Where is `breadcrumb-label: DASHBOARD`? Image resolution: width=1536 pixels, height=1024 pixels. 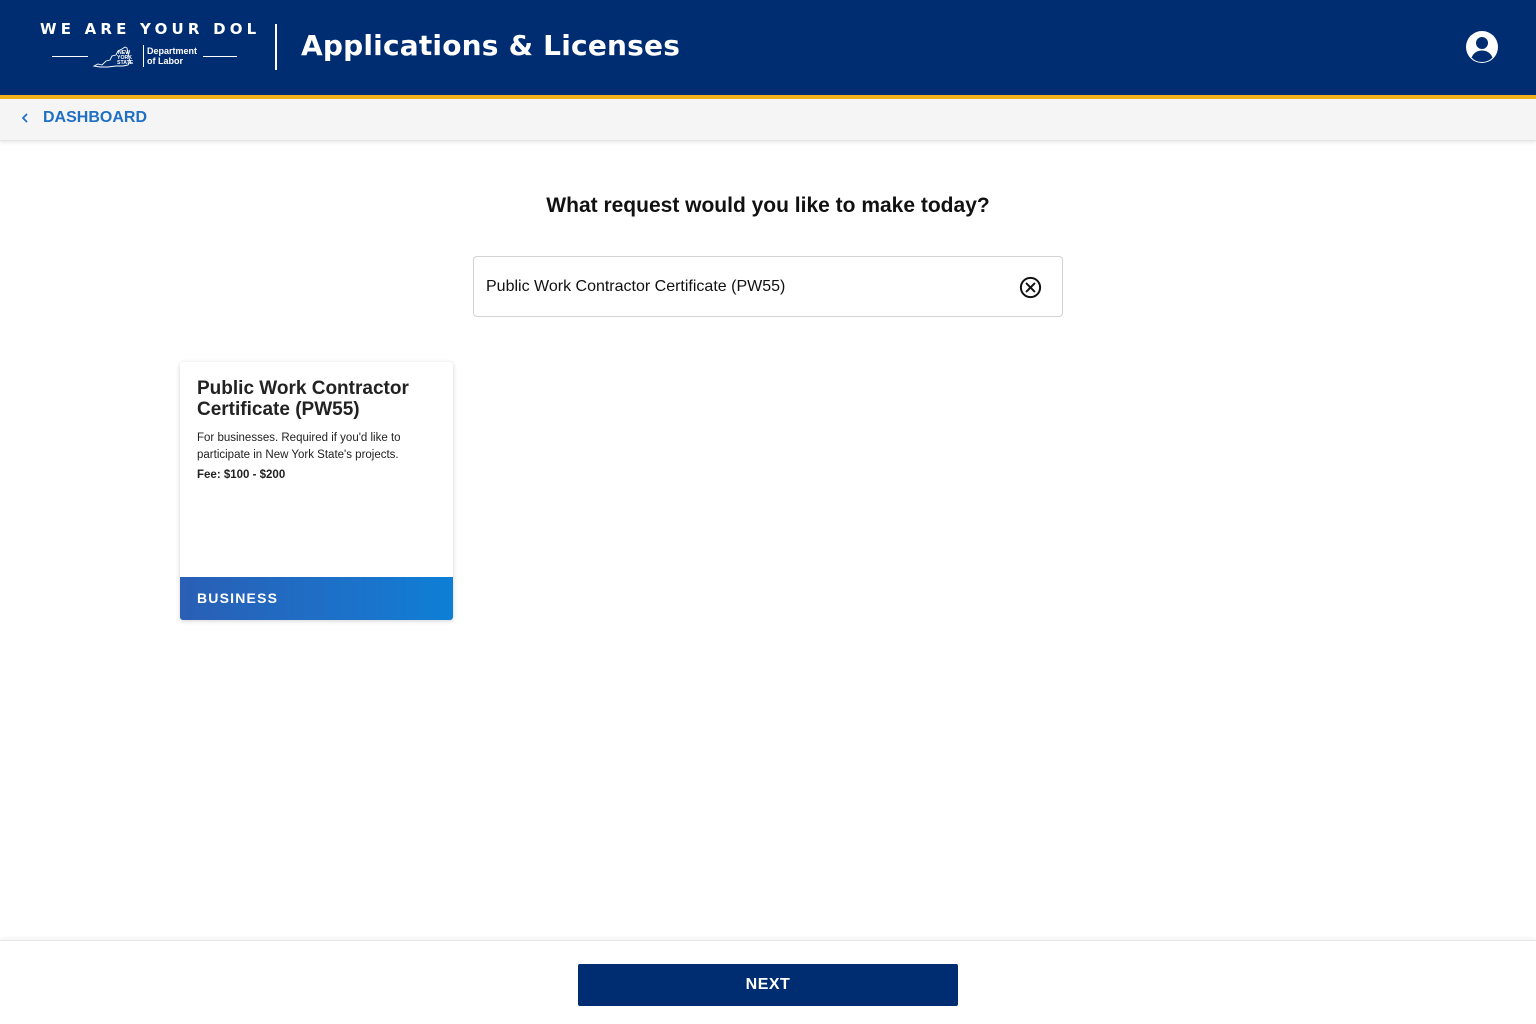 breadcrumb-label: DASHBOARD is located at coordinates (95, 117).